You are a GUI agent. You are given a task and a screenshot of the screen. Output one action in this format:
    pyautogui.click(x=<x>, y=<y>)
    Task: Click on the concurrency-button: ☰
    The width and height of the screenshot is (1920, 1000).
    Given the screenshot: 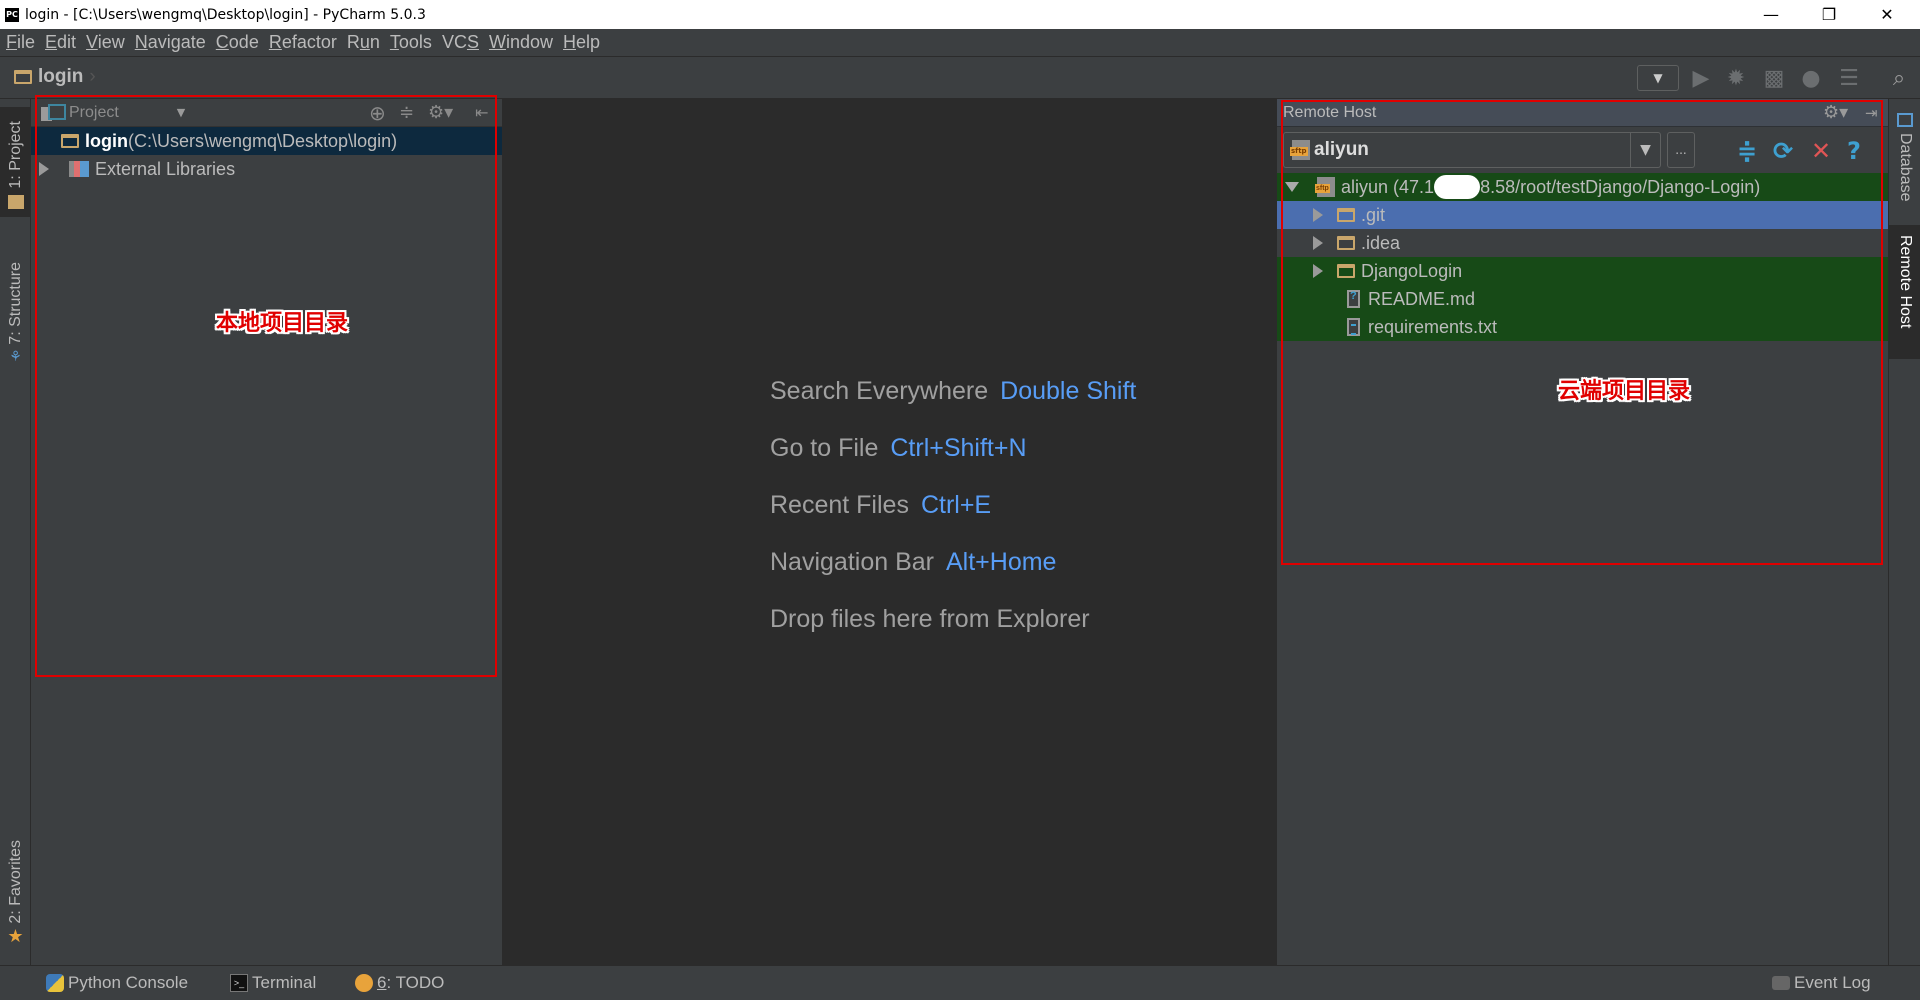 What is the action you would take?
    pyautogui.click(x=1849, y=78)
    